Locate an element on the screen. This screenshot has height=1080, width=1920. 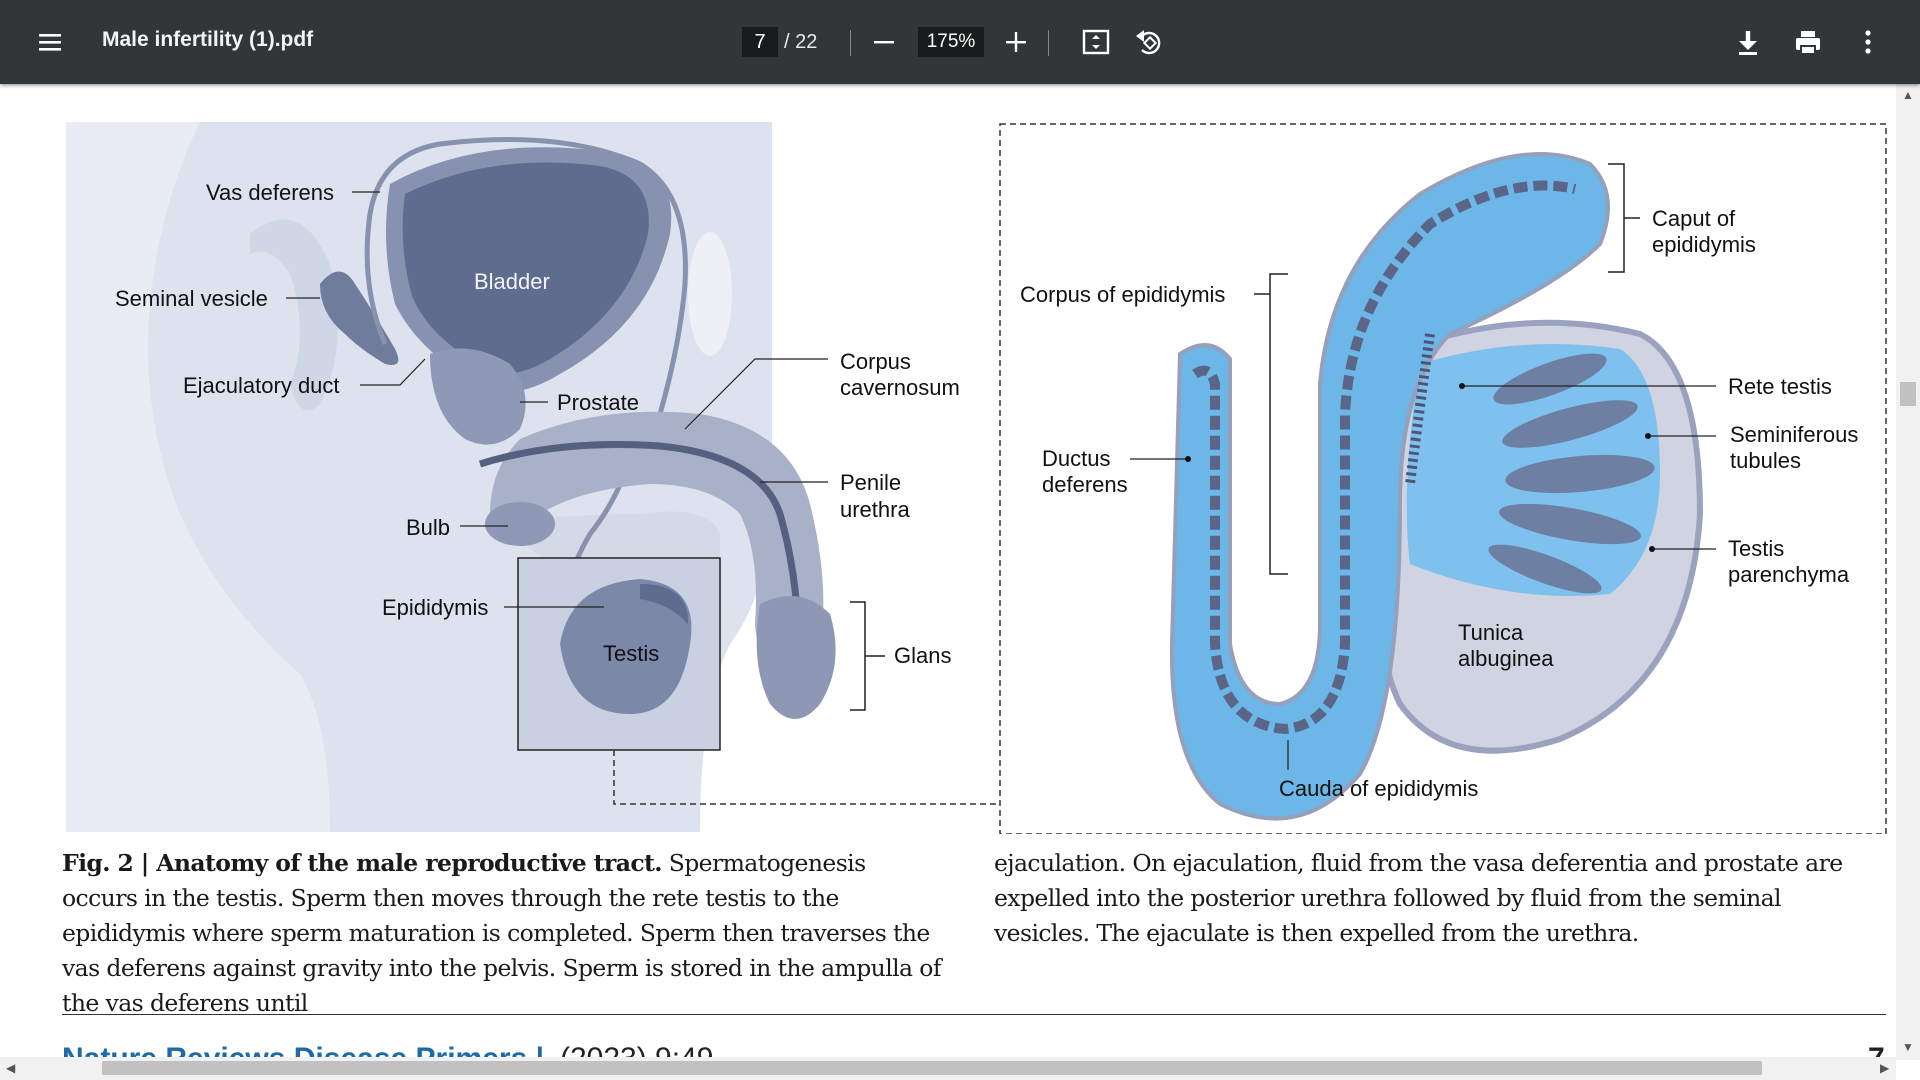
label-bladder: Bladder is located at coordinates (512, 281).